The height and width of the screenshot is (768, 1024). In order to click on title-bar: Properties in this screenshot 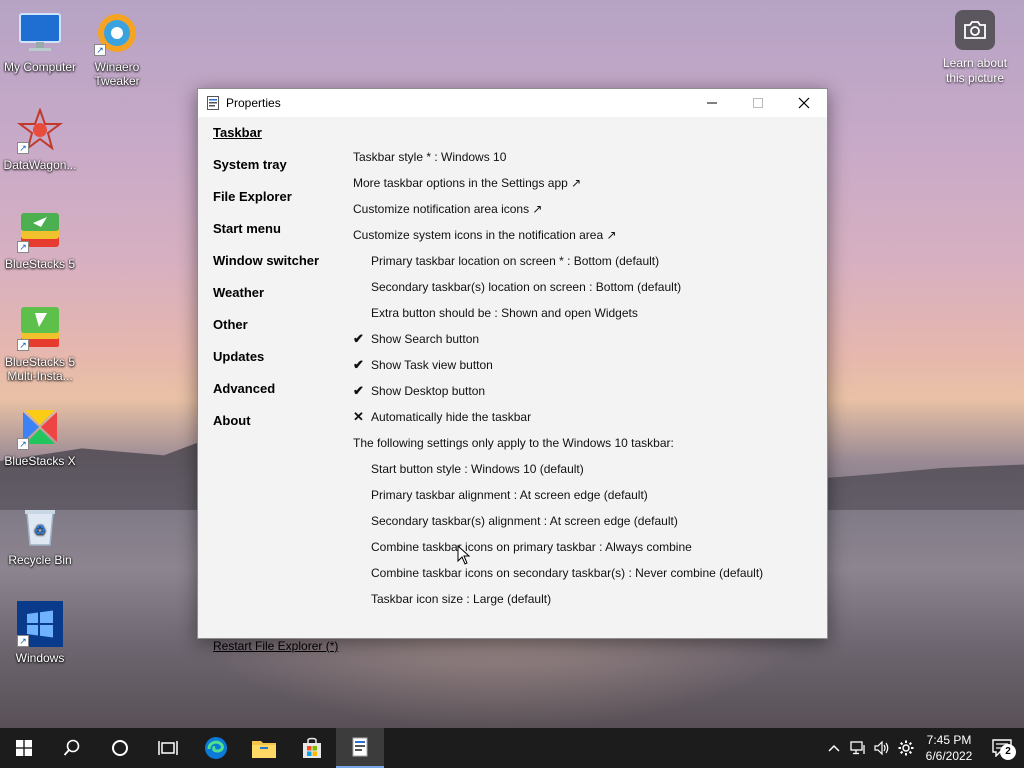, I will do `click(512, 103)`.